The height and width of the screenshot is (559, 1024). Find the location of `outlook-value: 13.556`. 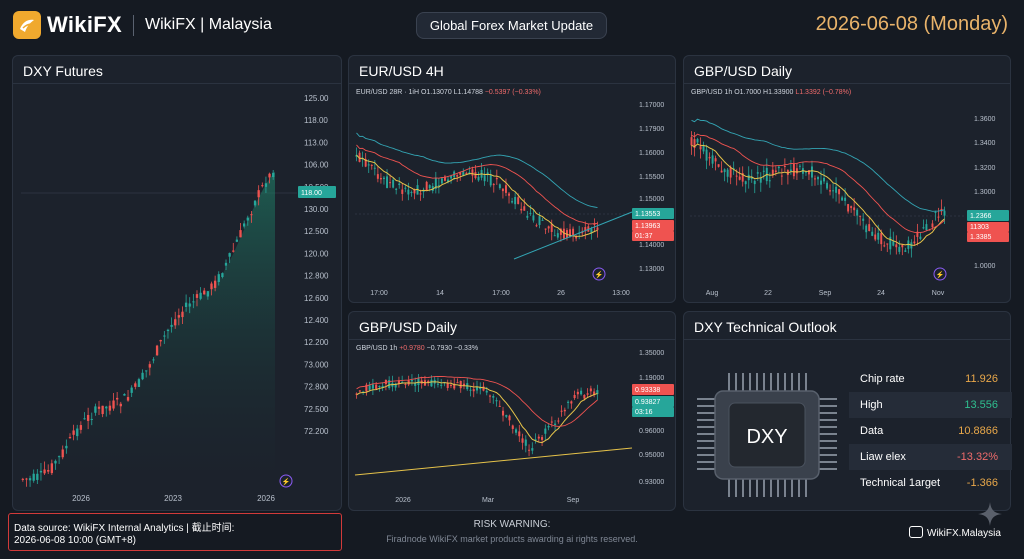

outlook-value: 13.556 is located at coordinates (981, 405).